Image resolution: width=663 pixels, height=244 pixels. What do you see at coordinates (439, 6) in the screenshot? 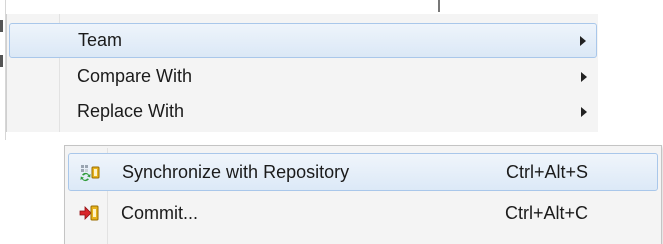
I see `separator-tick` at bounding box center [439, 6].